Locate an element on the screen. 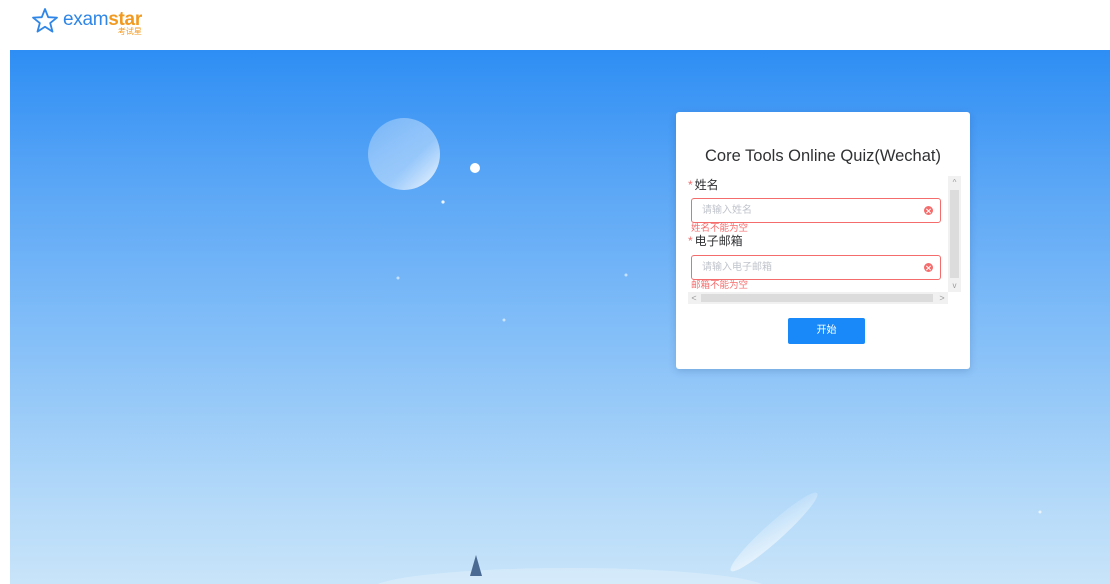  form-scroll-area: *姓名 姓名不能为空 *电子邮箱 邮箱不能为空 ^ v < > is located at coordinates (824, 240).